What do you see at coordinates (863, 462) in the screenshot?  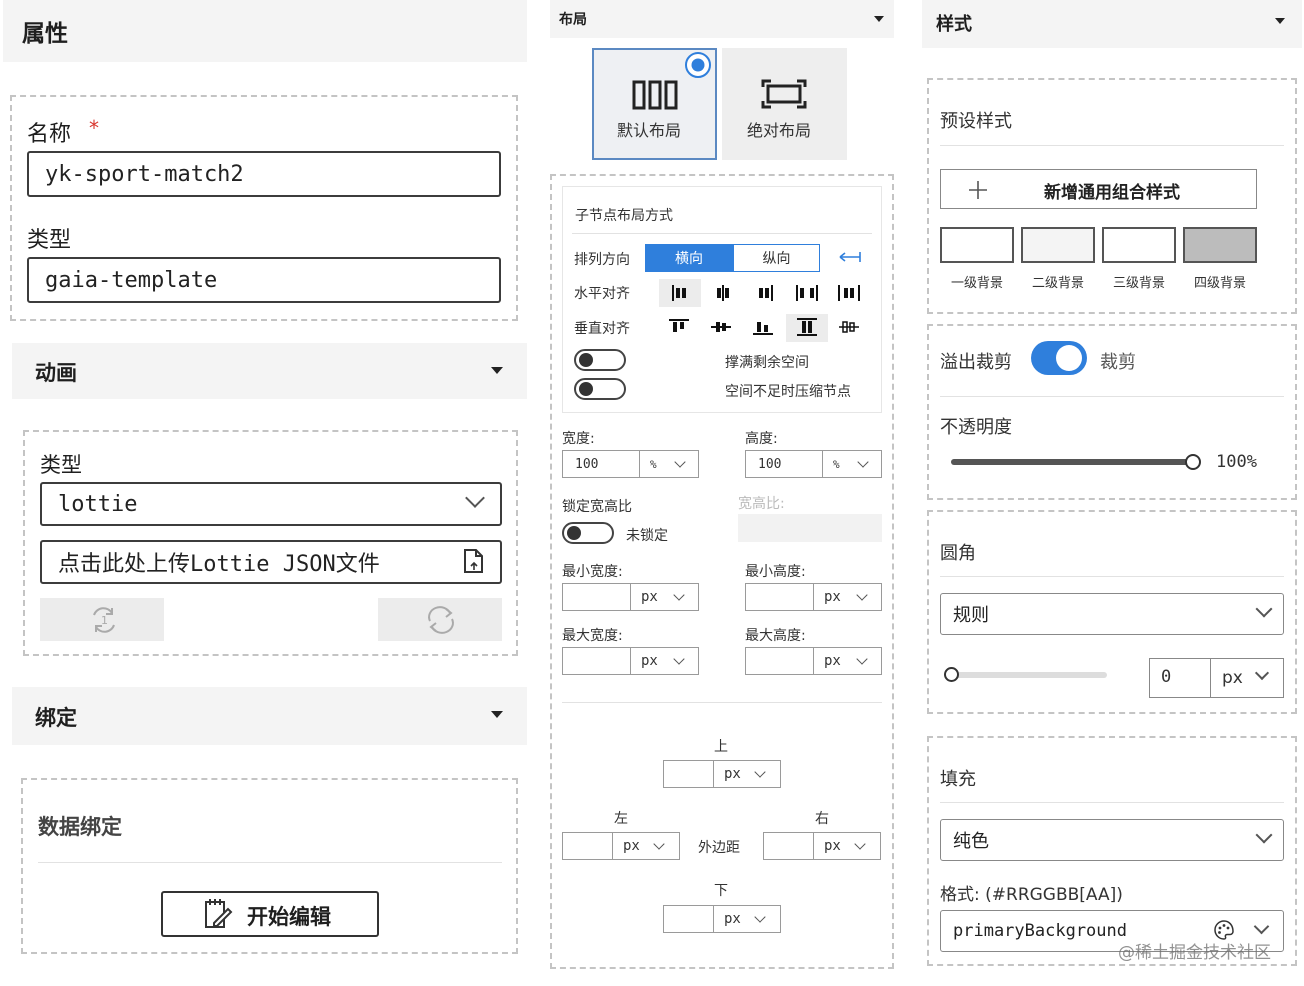 I see `height-unit-chevron-icon` at bounding box center [863, 462].